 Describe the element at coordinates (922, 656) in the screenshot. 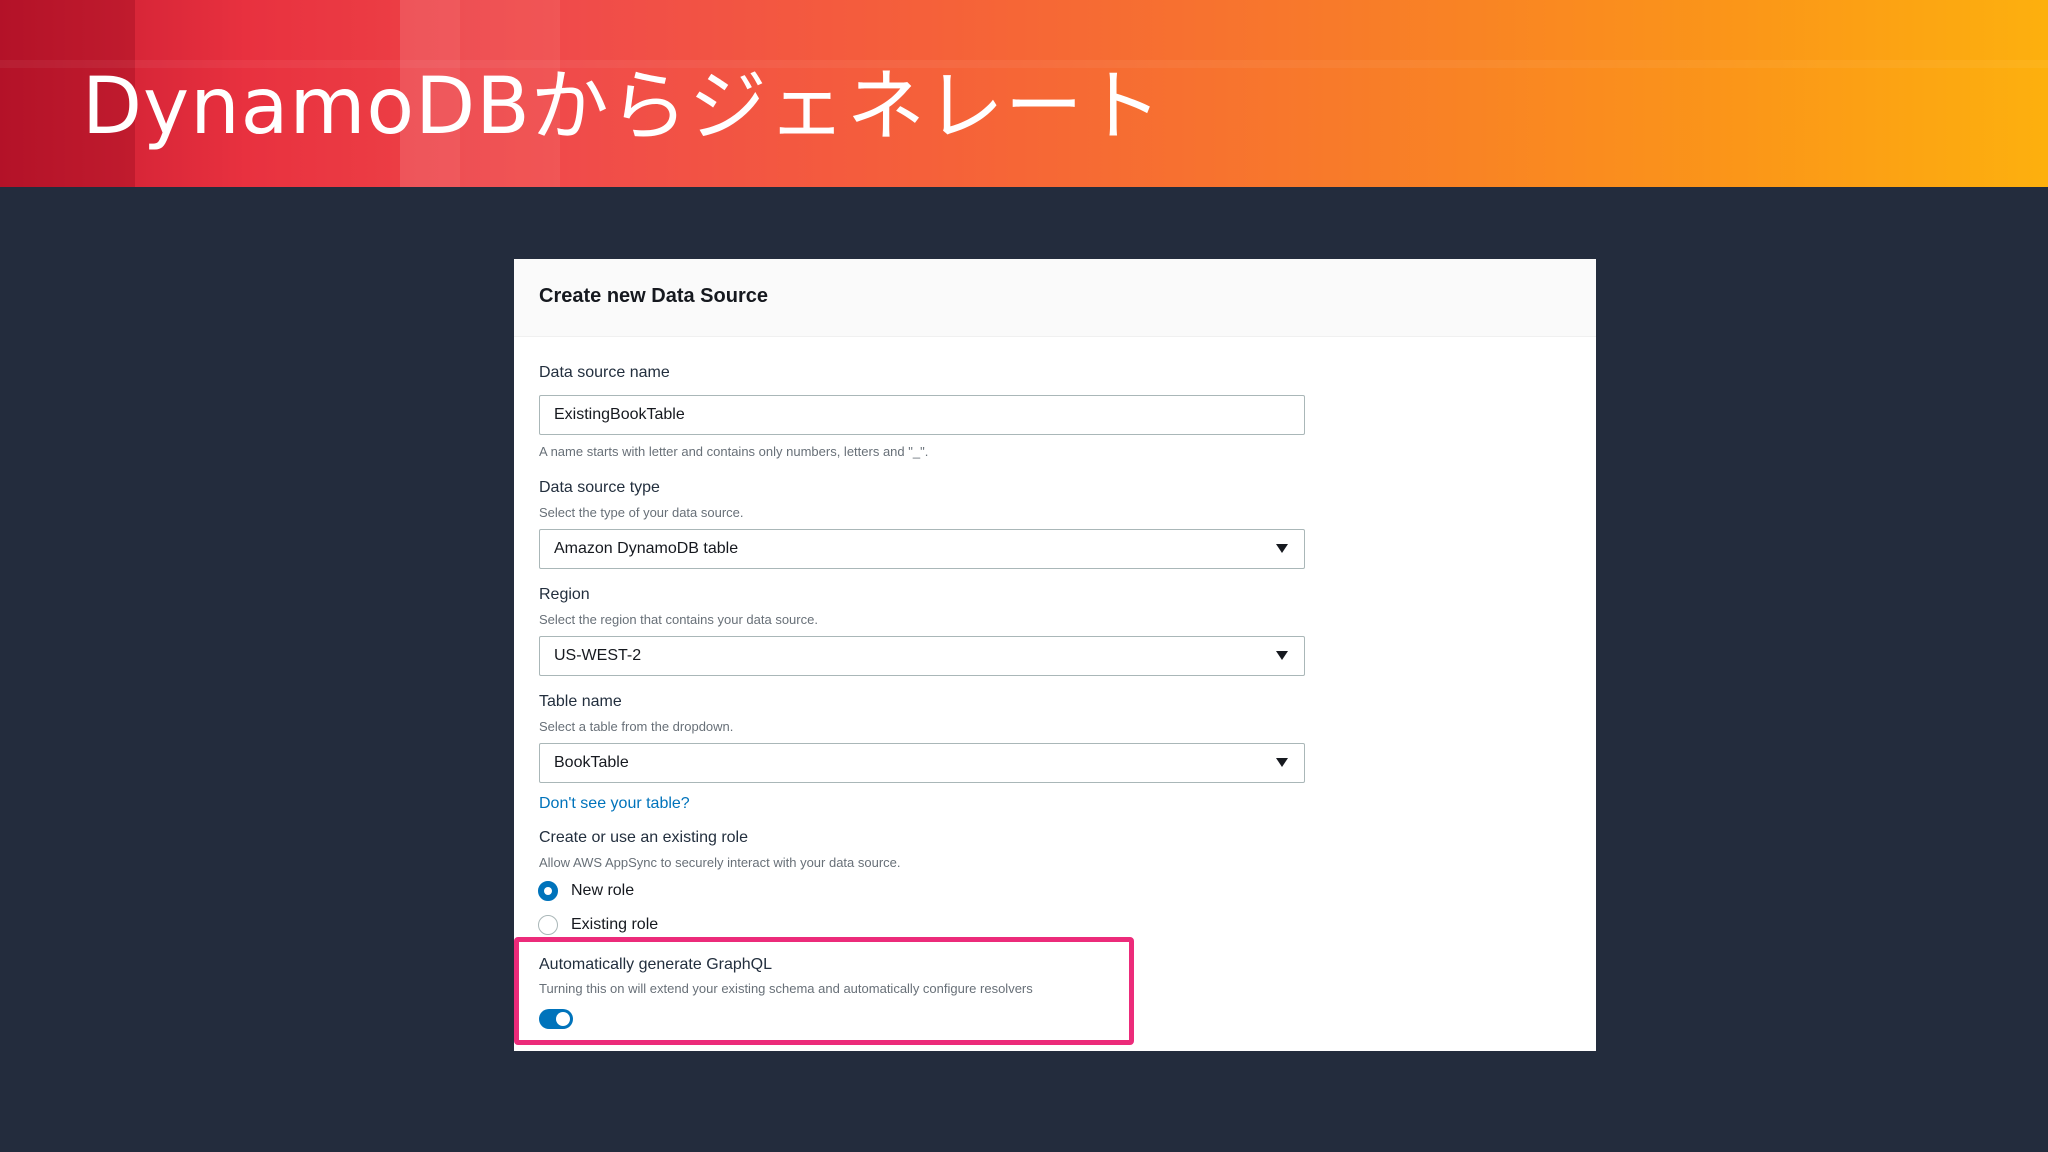

I see `region-select: US-WEST-2` at that location.